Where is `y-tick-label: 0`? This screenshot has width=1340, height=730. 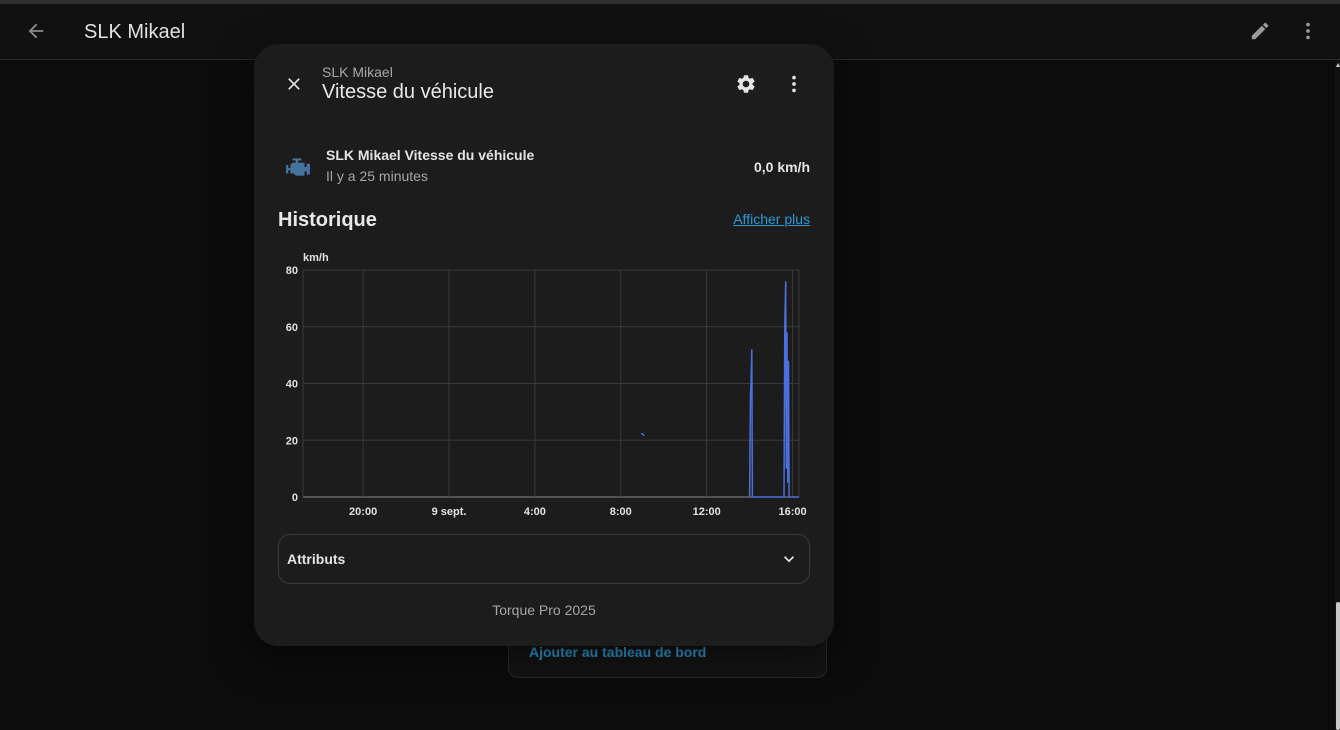 y-tick-label: 0 is located at coordinates (295, 498).